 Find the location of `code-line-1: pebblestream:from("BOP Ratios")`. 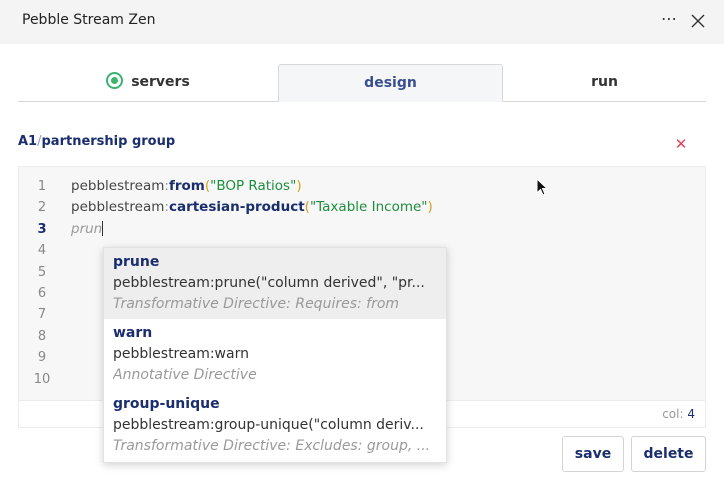

code-line-1: pebblestream:from("BOP Ratios") is located at coordinates (381, 186).